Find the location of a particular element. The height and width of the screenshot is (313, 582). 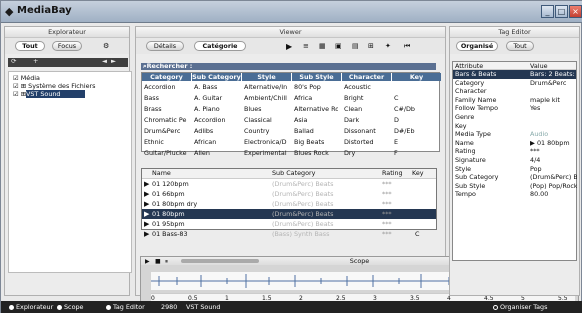

style-value: Ambient/Chill is located at coordinates (266, 98).